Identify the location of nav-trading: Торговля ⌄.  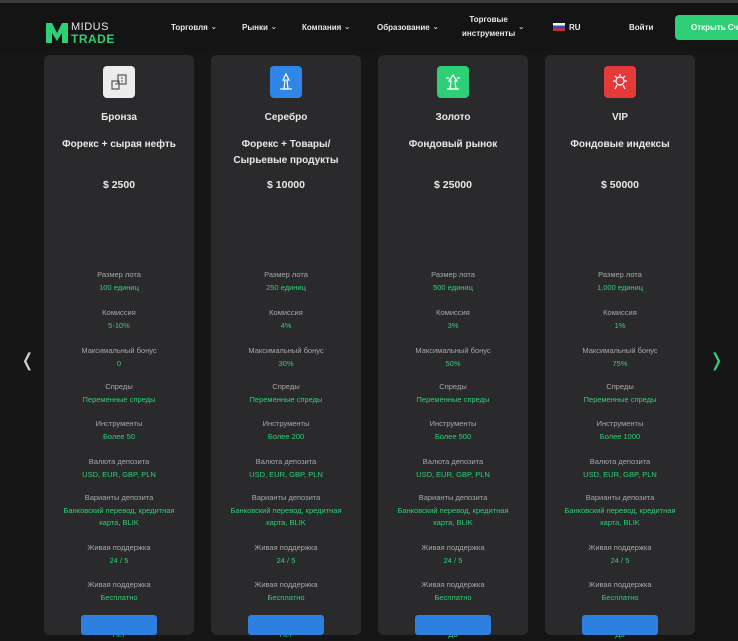
(194, 27).